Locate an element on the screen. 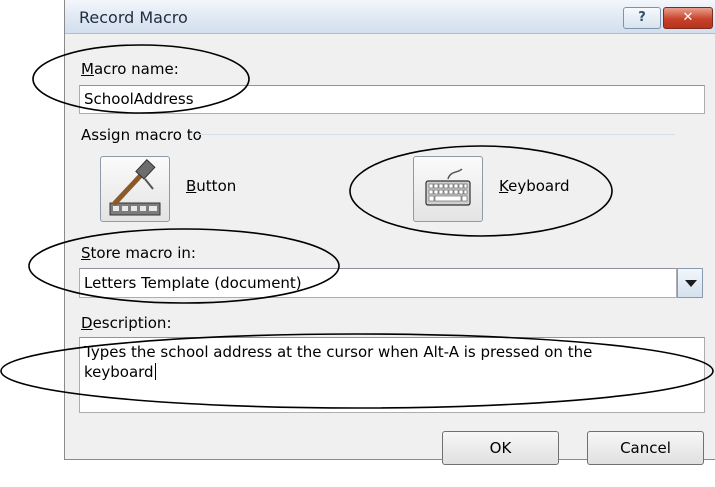 The height and width of the screenshot is (487, 715). macro-name-input: SchoolAddress is located at coordinates (392, 99).